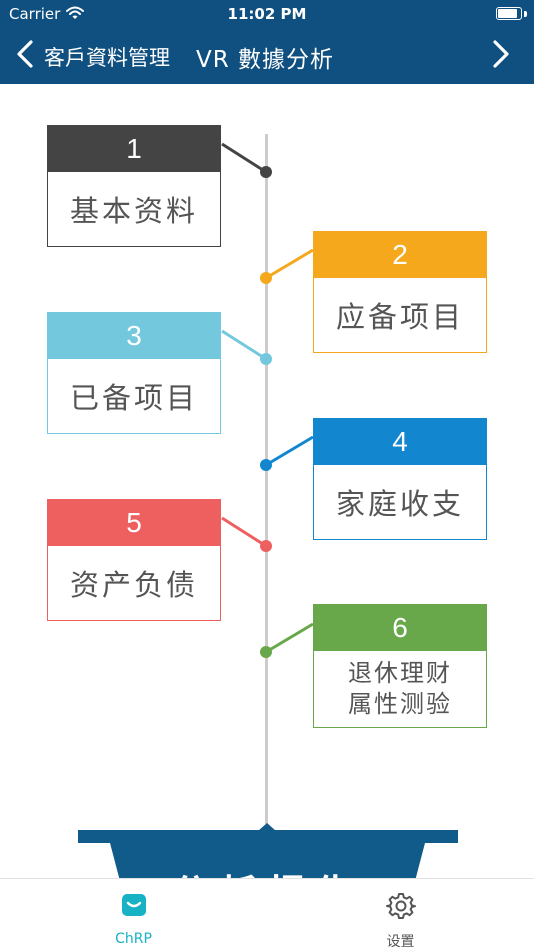  I want to click on gear-icon, so click(400, 906).